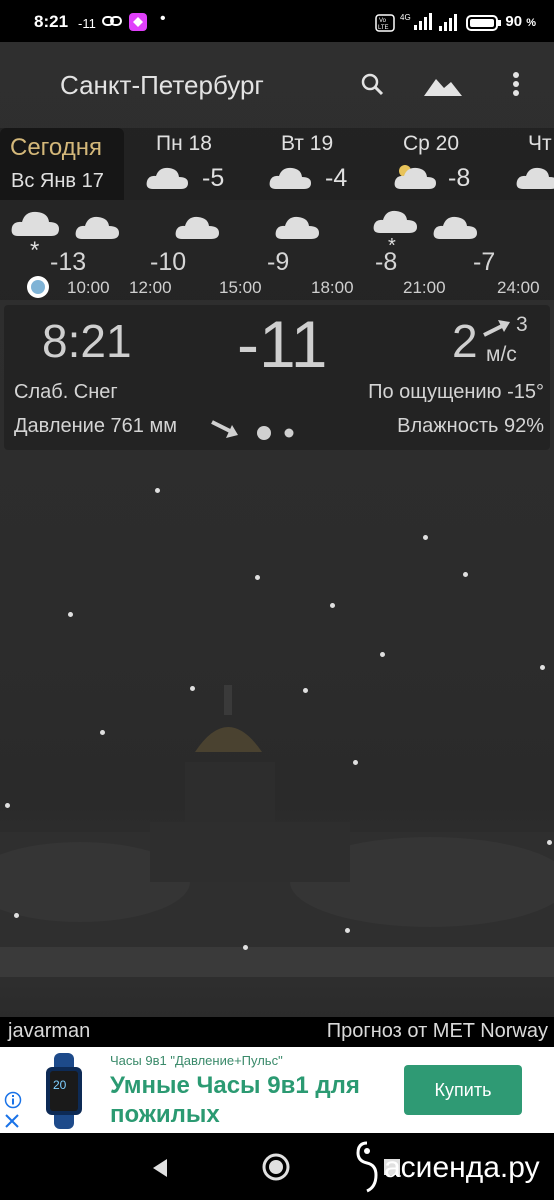 The image size is (554, 1200). I want to click on sun-behind-cloud-icon, so click(415, 177).